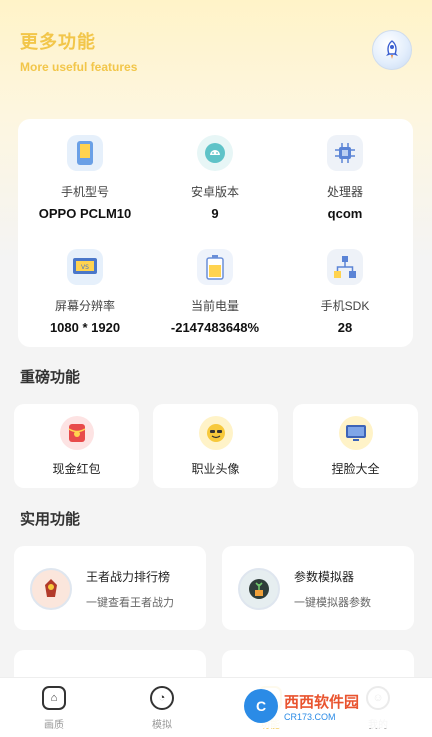 This screenshot has width=432, height=737. I want to click on watermark-subtext: CR173.COM, so click(310, 716).